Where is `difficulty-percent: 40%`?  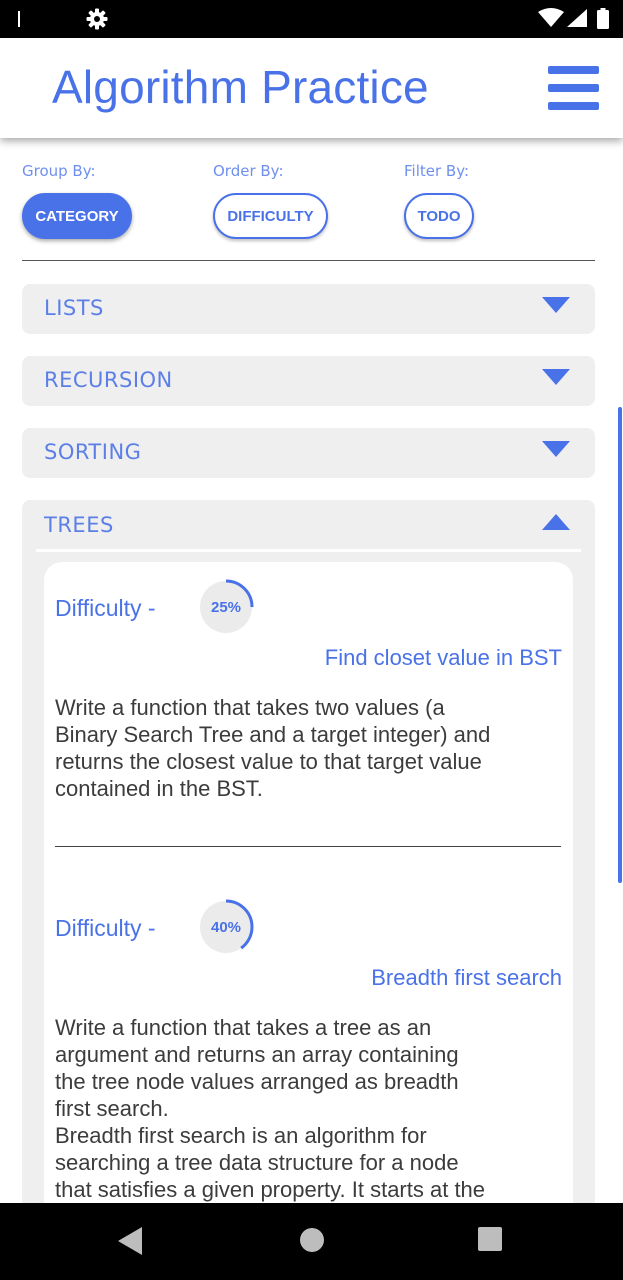 difficulty-percent: 40% is located at coordinates (226, 927).